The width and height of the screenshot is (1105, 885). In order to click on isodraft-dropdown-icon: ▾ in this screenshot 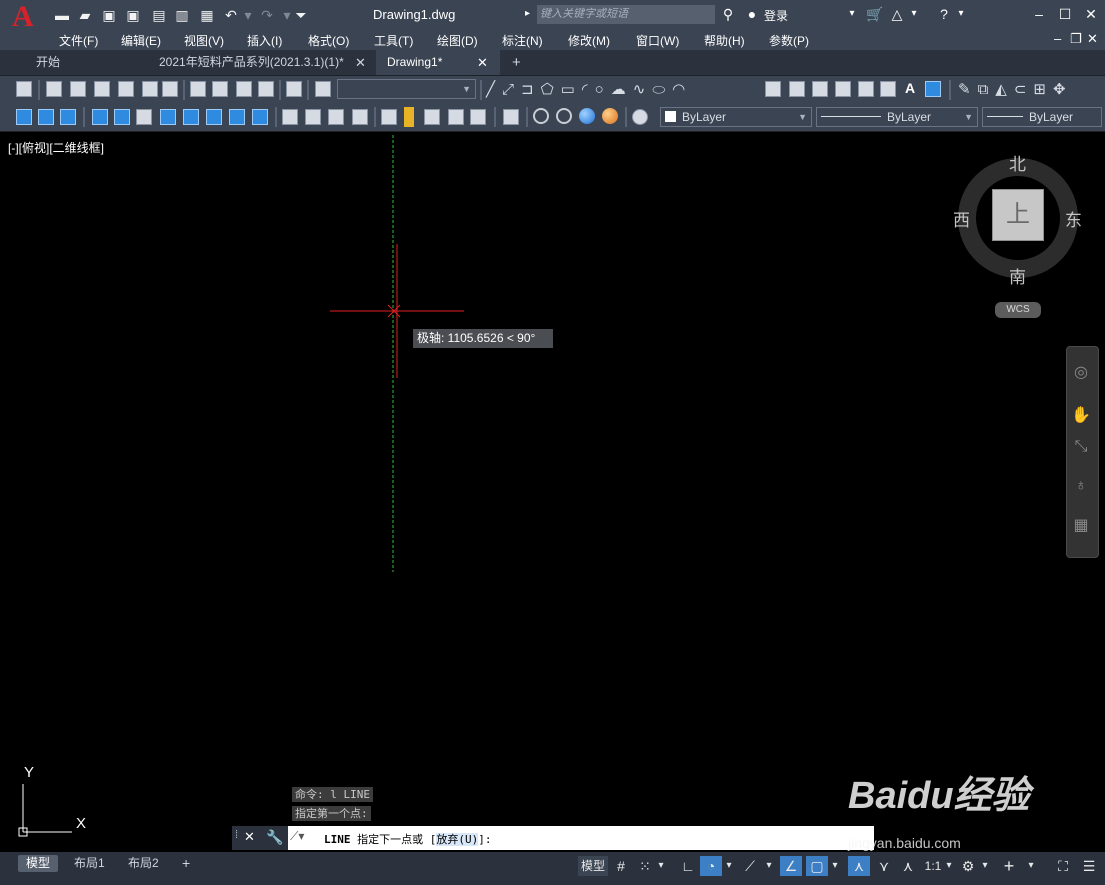, I will do `click(769, 866)`.